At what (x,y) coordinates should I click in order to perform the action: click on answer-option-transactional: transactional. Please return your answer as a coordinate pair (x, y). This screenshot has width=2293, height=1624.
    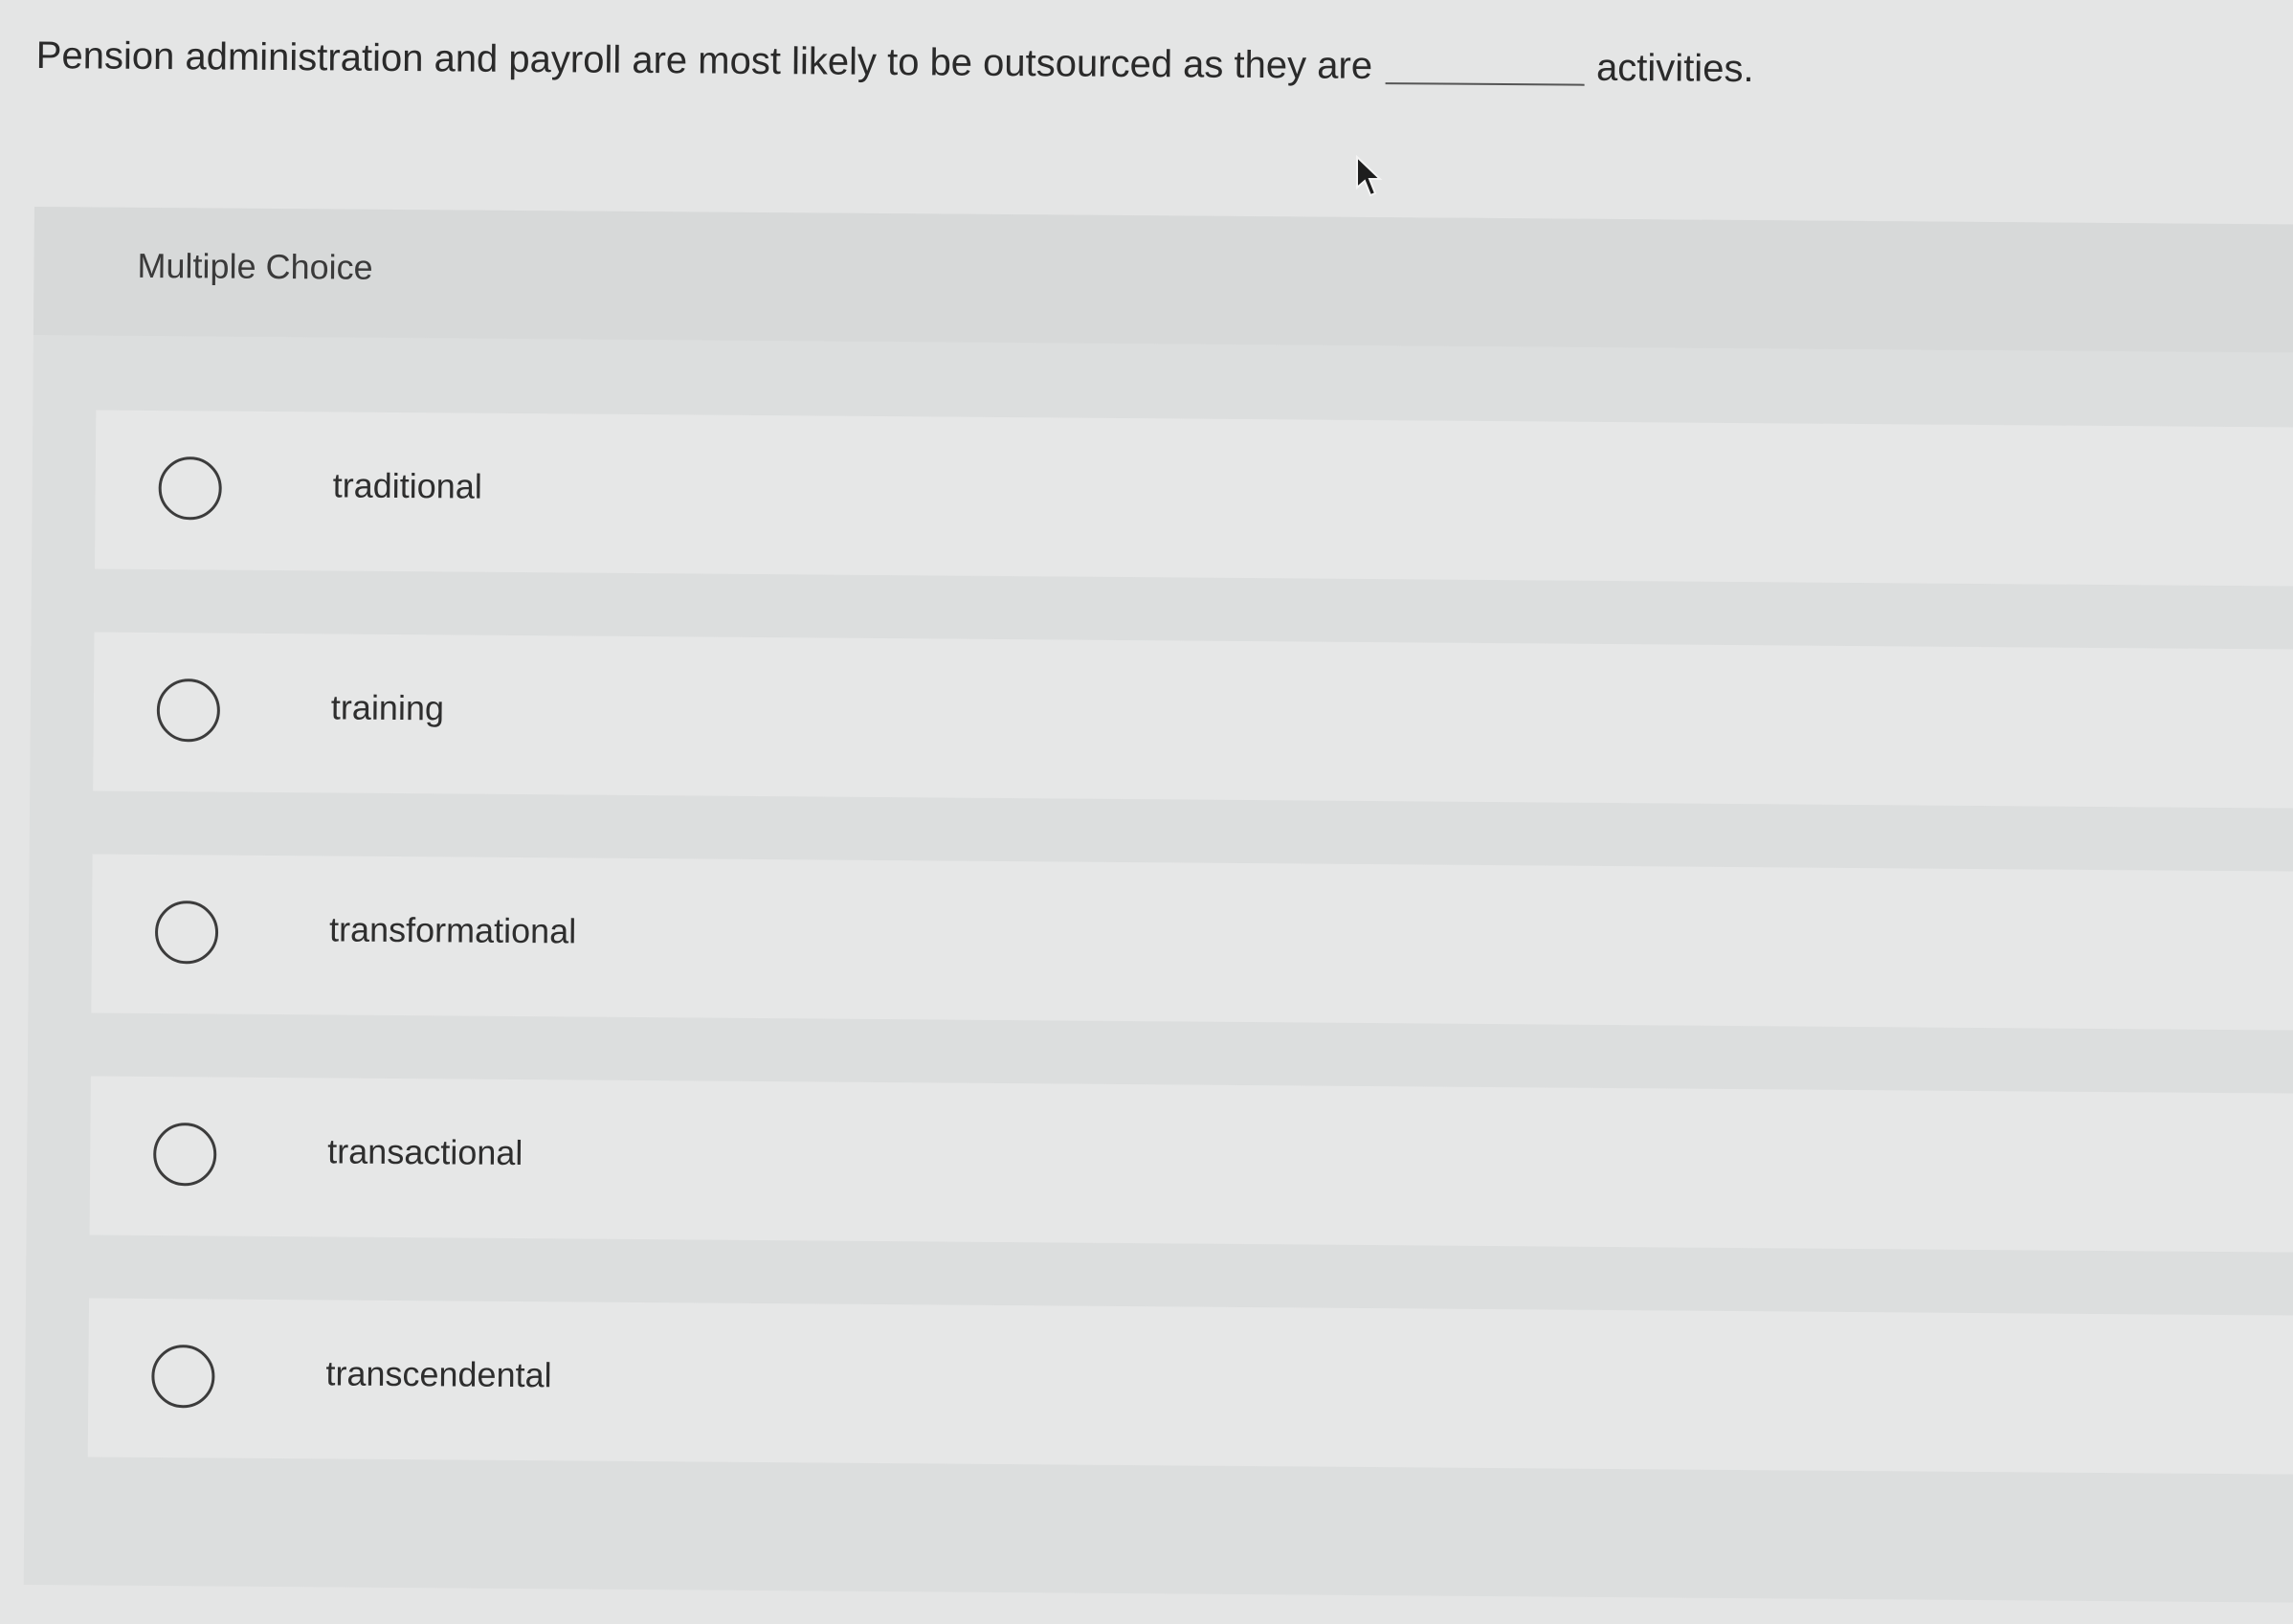
    Looking at the image, I should click on (1191, 1164).